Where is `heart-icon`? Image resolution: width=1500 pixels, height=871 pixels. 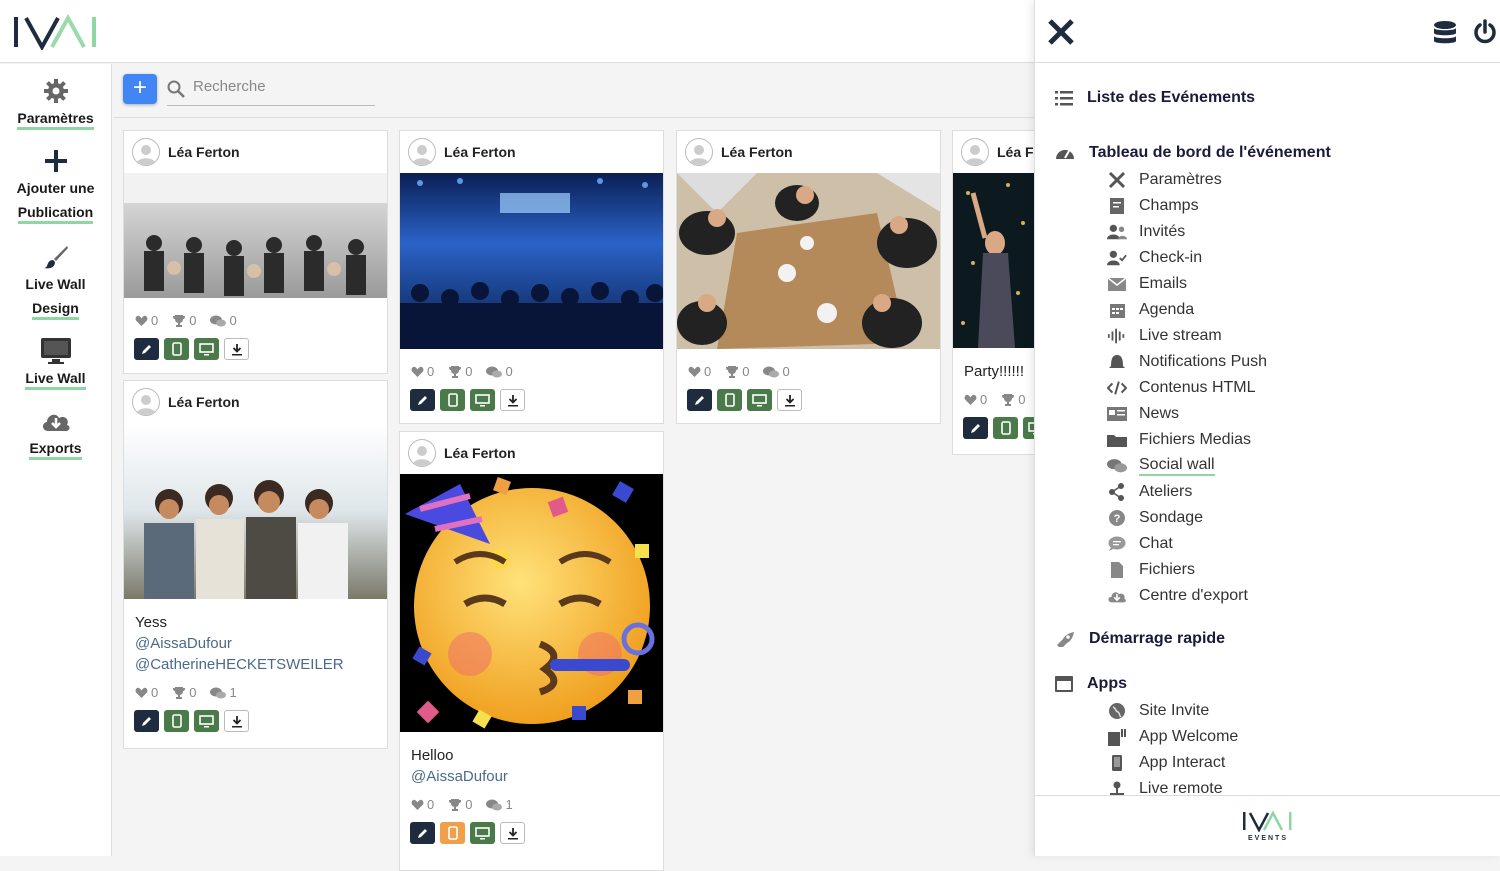
heart-icon is located at coordinates (694, 371).